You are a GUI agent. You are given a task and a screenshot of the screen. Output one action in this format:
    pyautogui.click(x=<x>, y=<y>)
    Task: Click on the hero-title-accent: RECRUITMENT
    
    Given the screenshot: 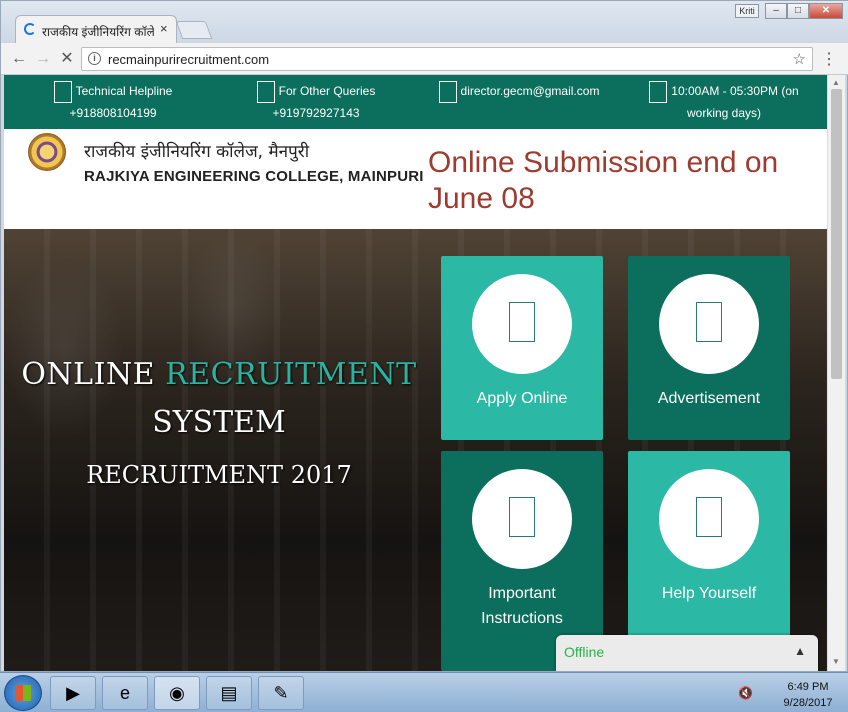 What is the action you would take?
    pyautogui.click(x=291, y=374)
    